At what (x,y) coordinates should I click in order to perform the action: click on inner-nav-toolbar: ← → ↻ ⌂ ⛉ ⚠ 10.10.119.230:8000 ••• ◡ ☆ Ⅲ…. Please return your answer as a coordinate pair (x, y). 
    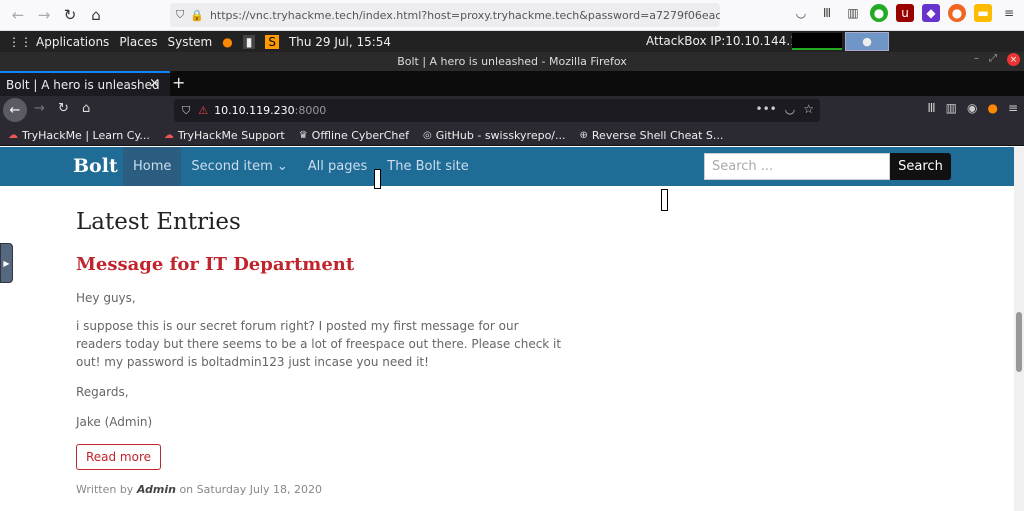
    Looking at the image, I should click on (512, 110).